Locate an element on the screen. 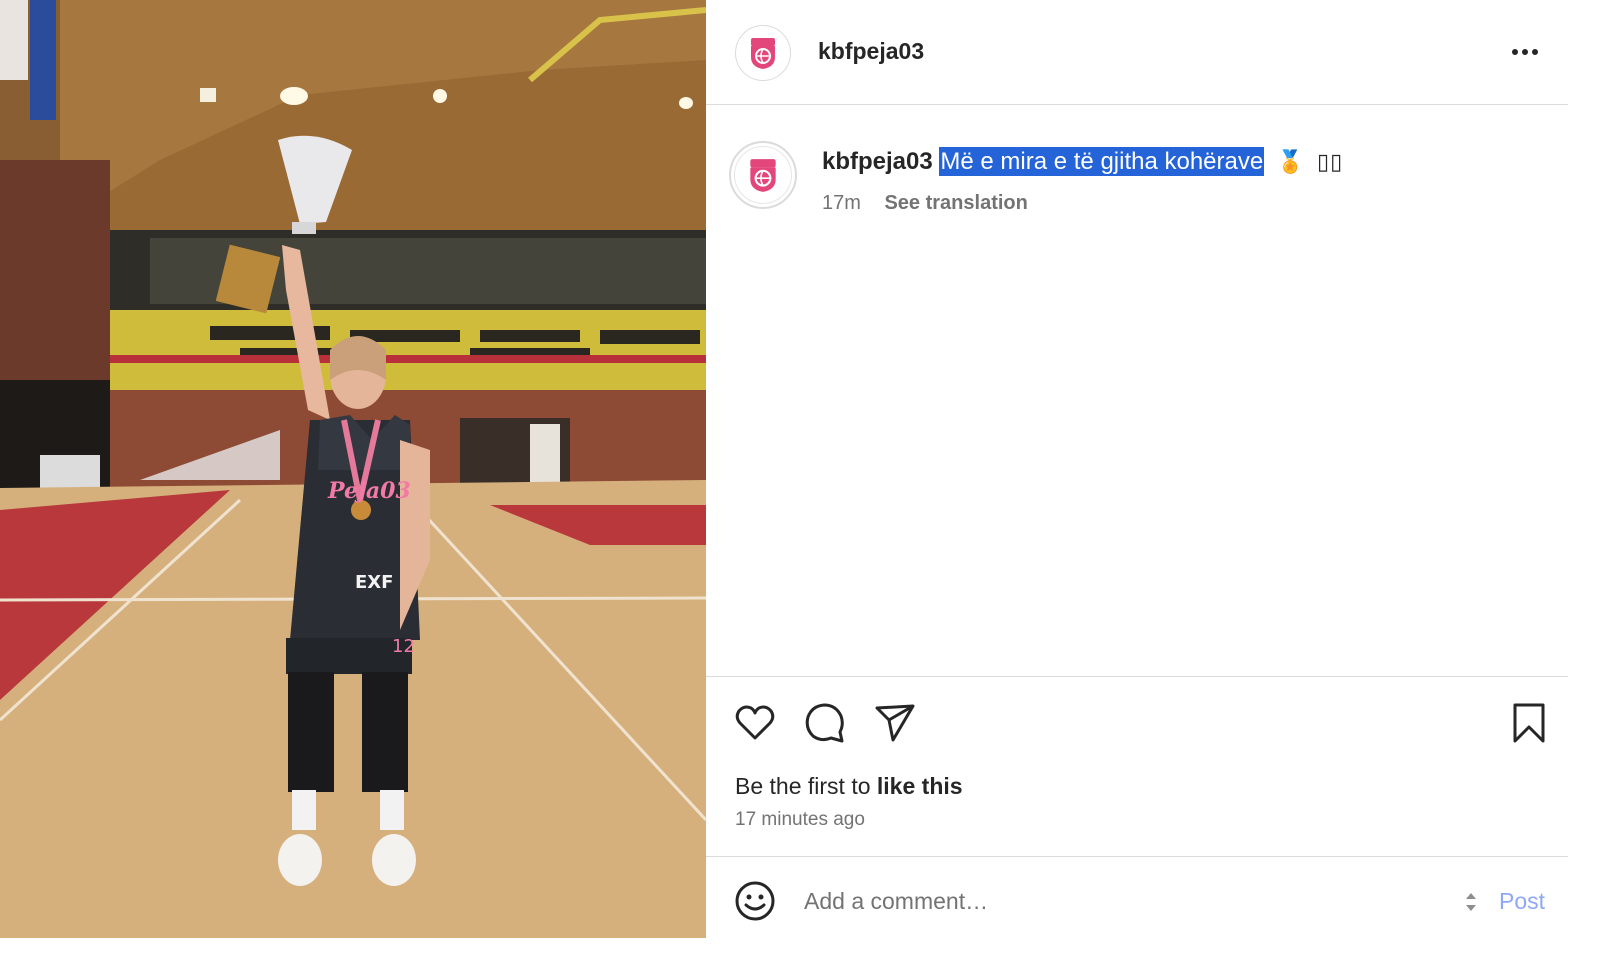 This screenshot has height=957, width=1600. likes-prefix: Be the first to is located at coordinates (806, 786).